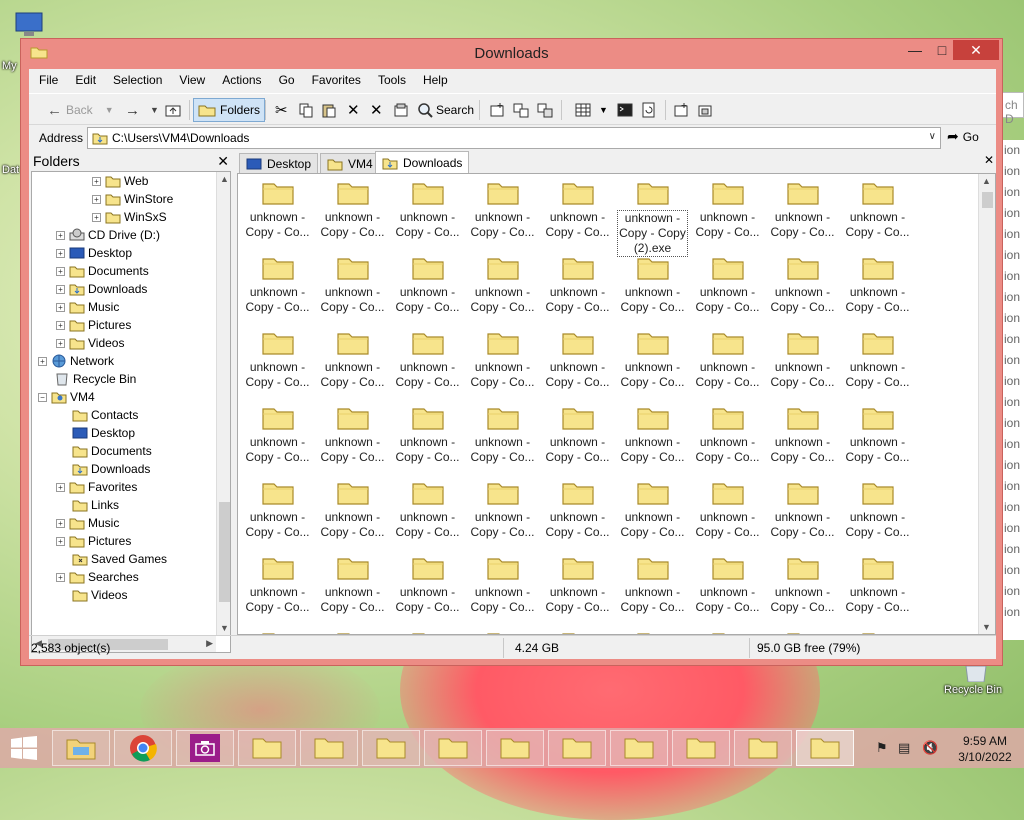  Describe the element at coordinates (66, 397) in the screenshot. I see `tree-item: − VM4` at that location.